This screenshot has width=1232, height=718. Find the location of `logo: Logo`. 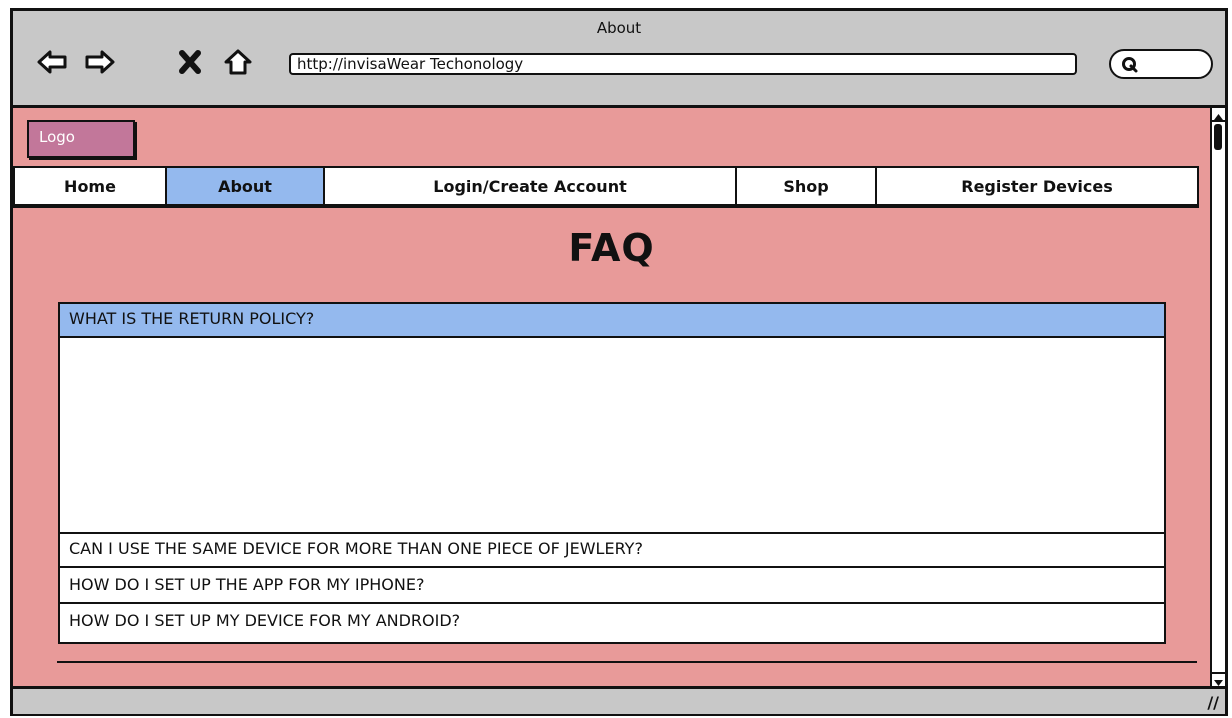

logo: Logo is located at coordinates (81, 139).